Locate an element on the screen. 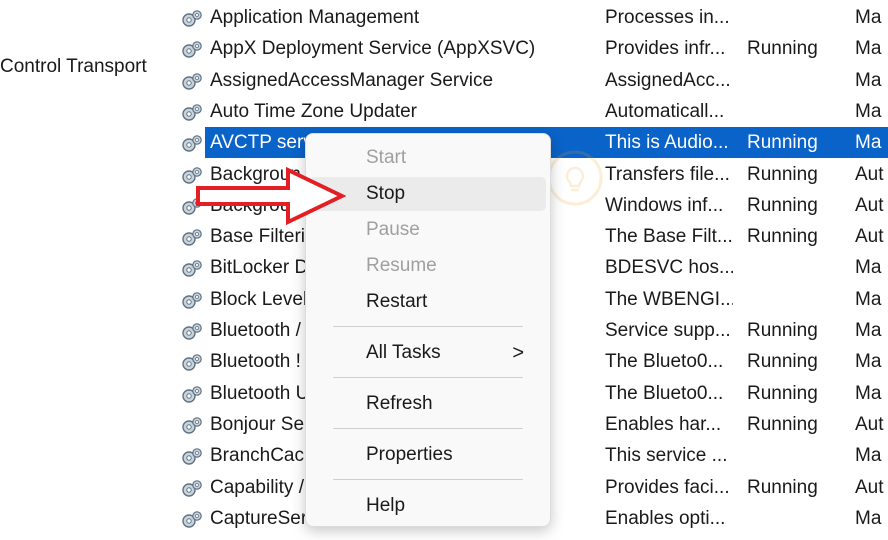  chevron-right-icon: > is located at coordinates (518, 353).